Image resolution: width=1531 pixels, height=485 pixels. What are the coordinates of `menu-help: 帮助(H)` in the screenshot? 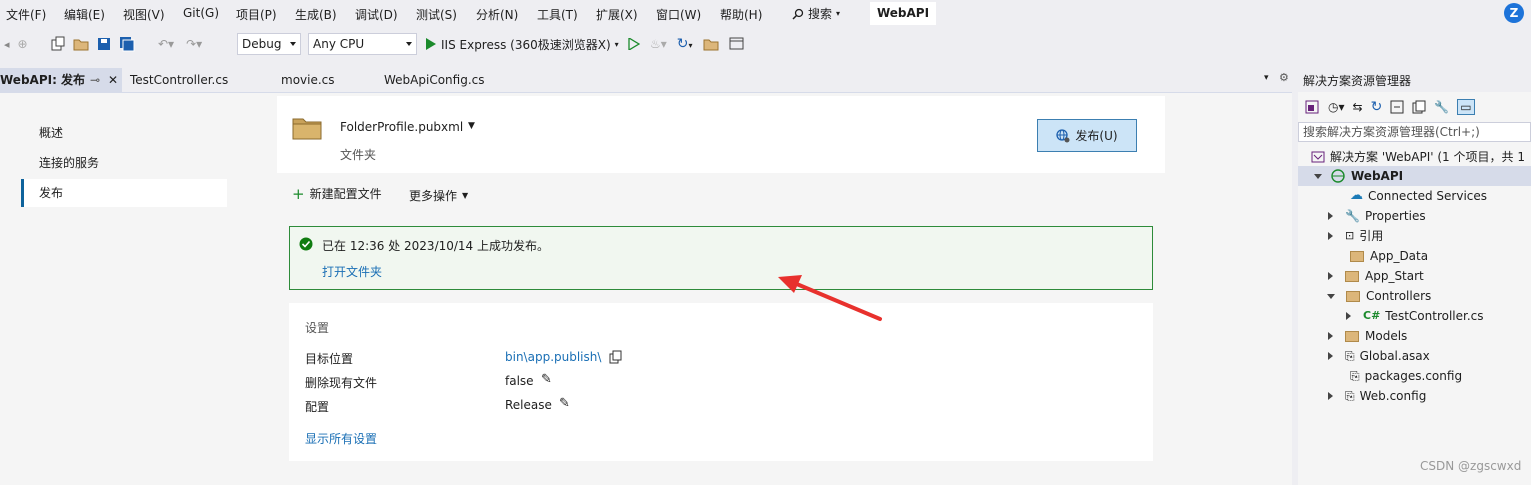 It's located at (741, 14).